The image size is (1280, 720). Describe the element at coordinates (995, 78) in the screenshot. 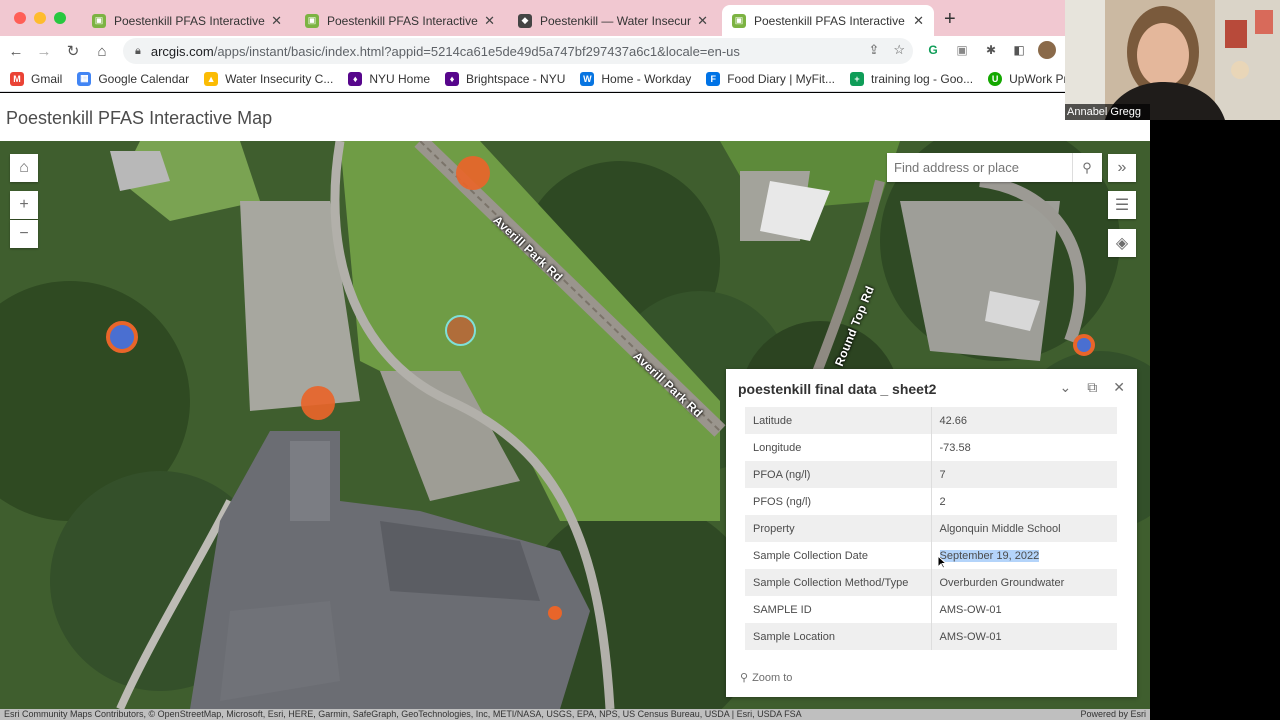

I see `upwork-icon: U` at that location.